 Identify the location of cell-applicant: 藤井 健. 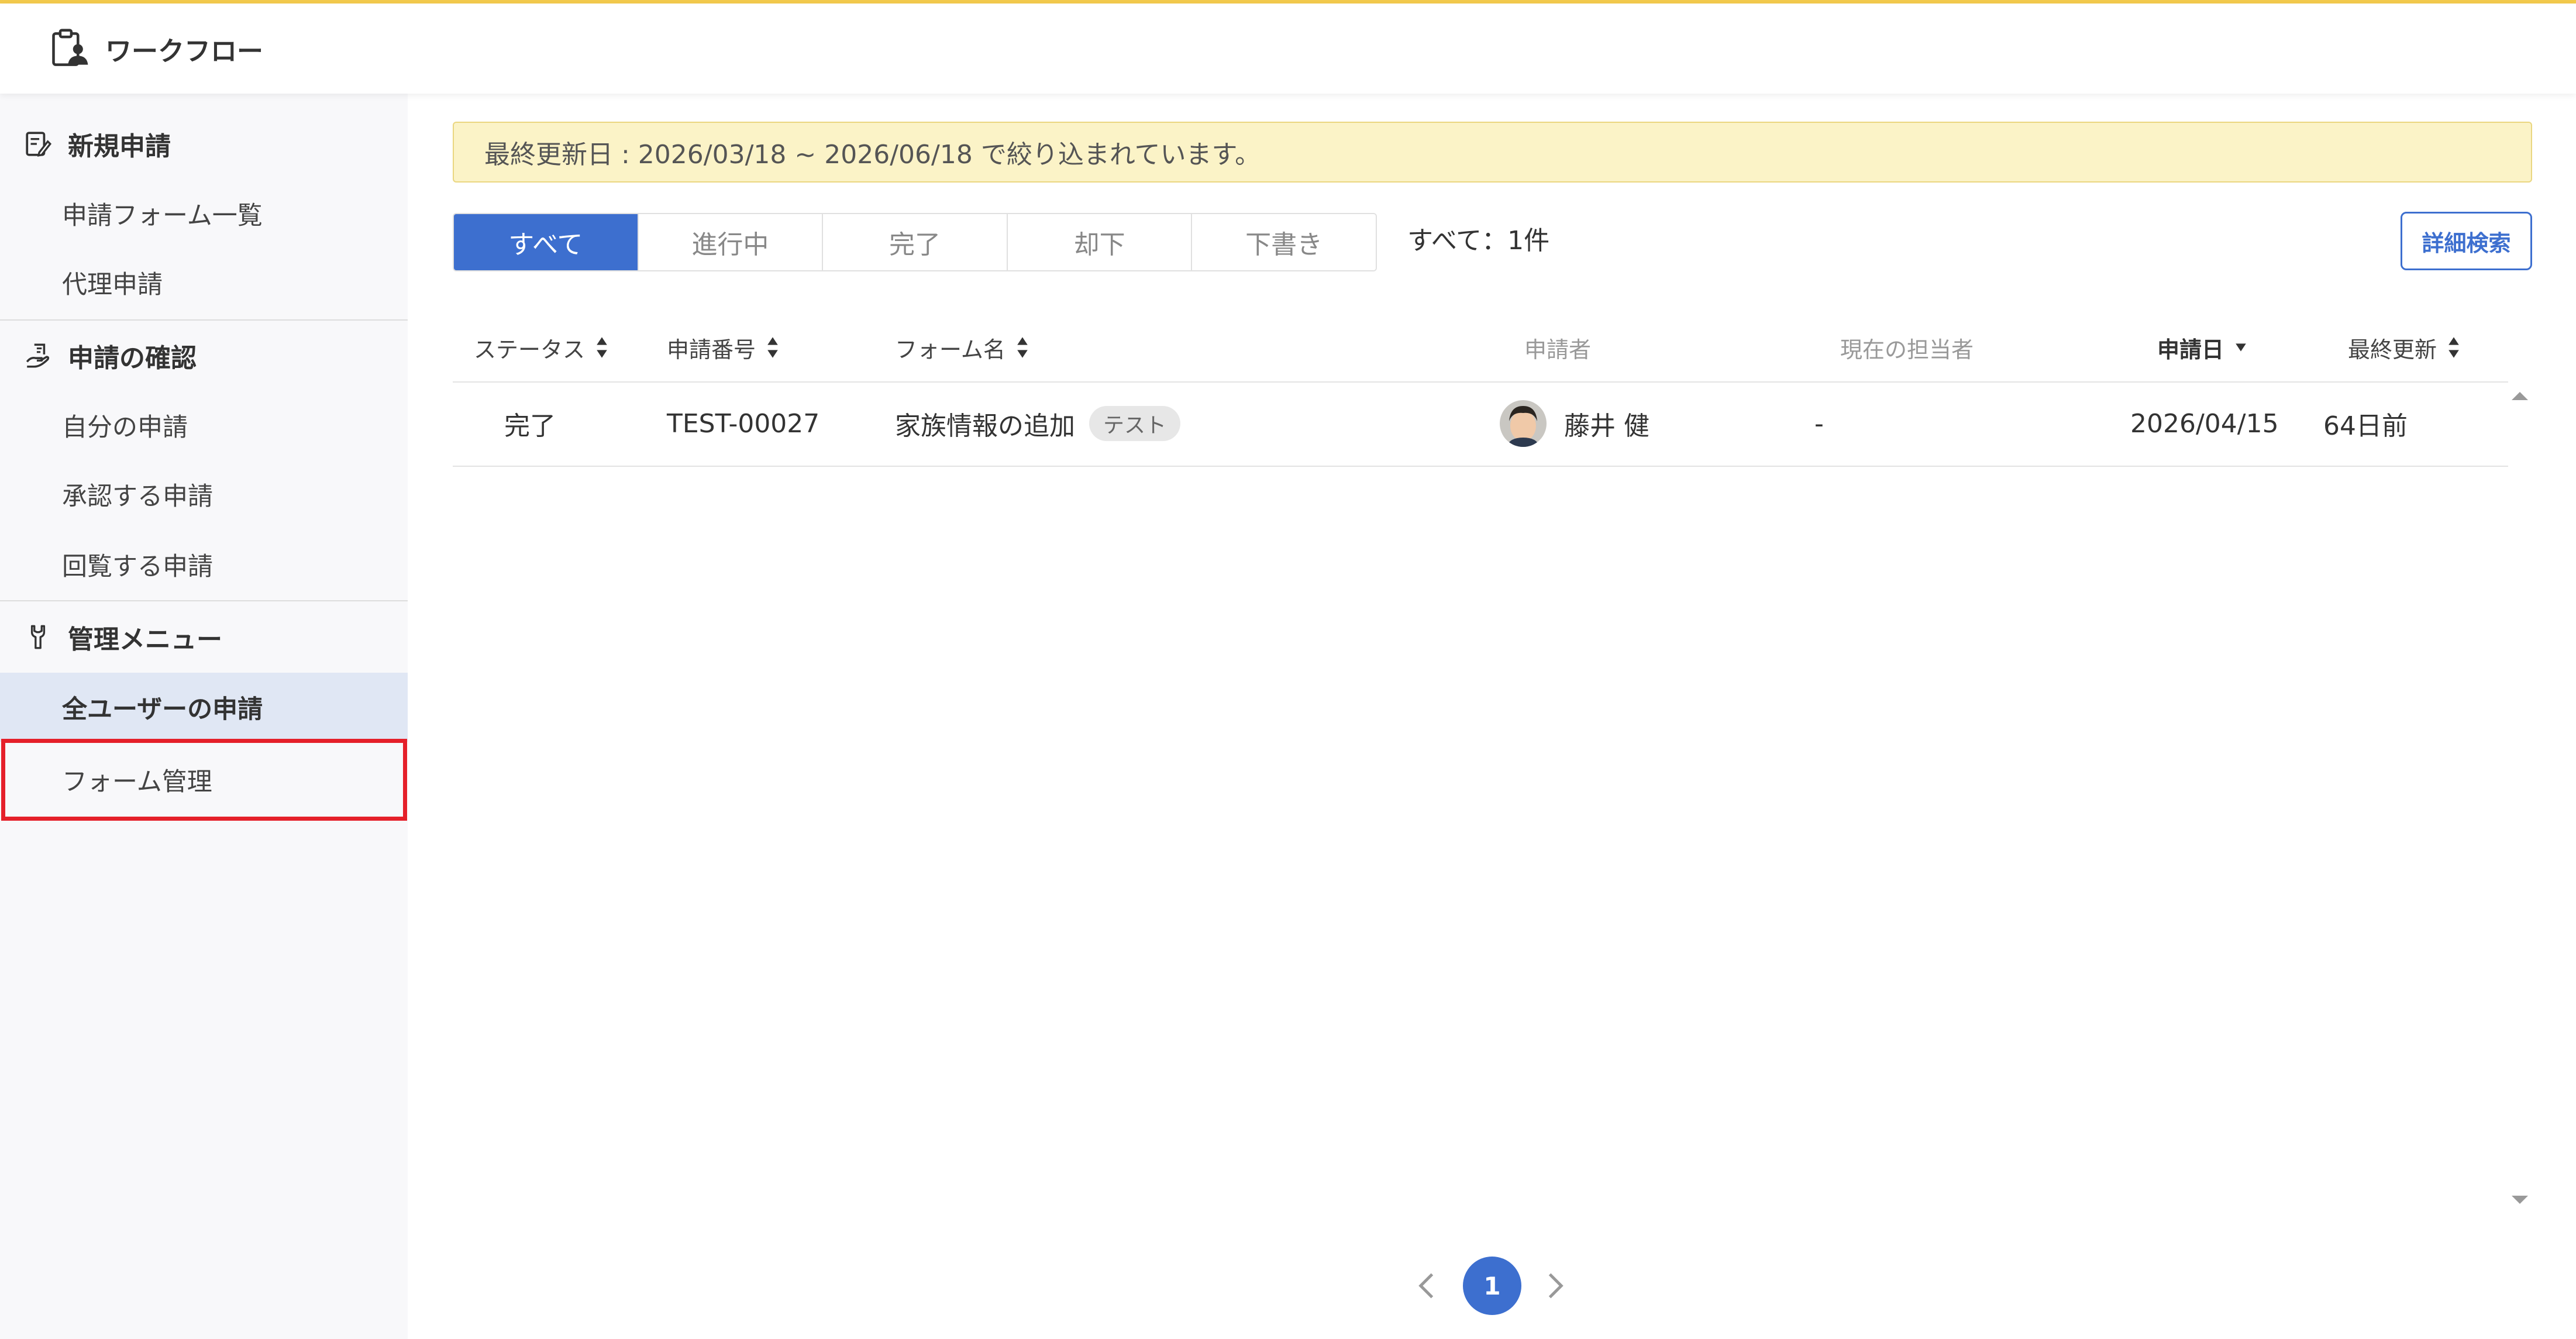
(1574, 423).